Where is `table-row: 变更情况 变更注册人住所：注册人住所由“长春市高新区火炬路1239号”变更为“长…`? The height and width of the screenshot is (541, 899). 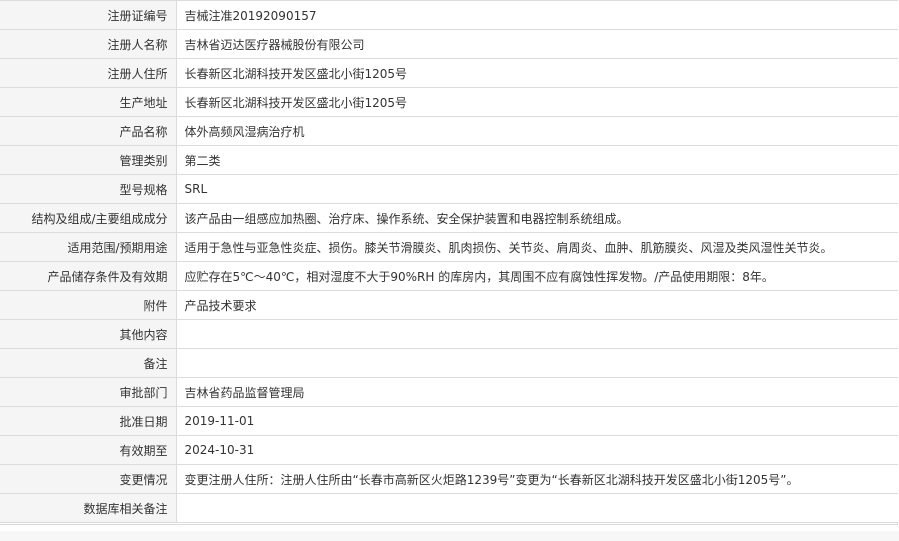 table-row: 变更情况 变更注册人住所：注册人住所由“长春市高新区火炬路1239号”变更为“长… is located at coordinates (449, 479).